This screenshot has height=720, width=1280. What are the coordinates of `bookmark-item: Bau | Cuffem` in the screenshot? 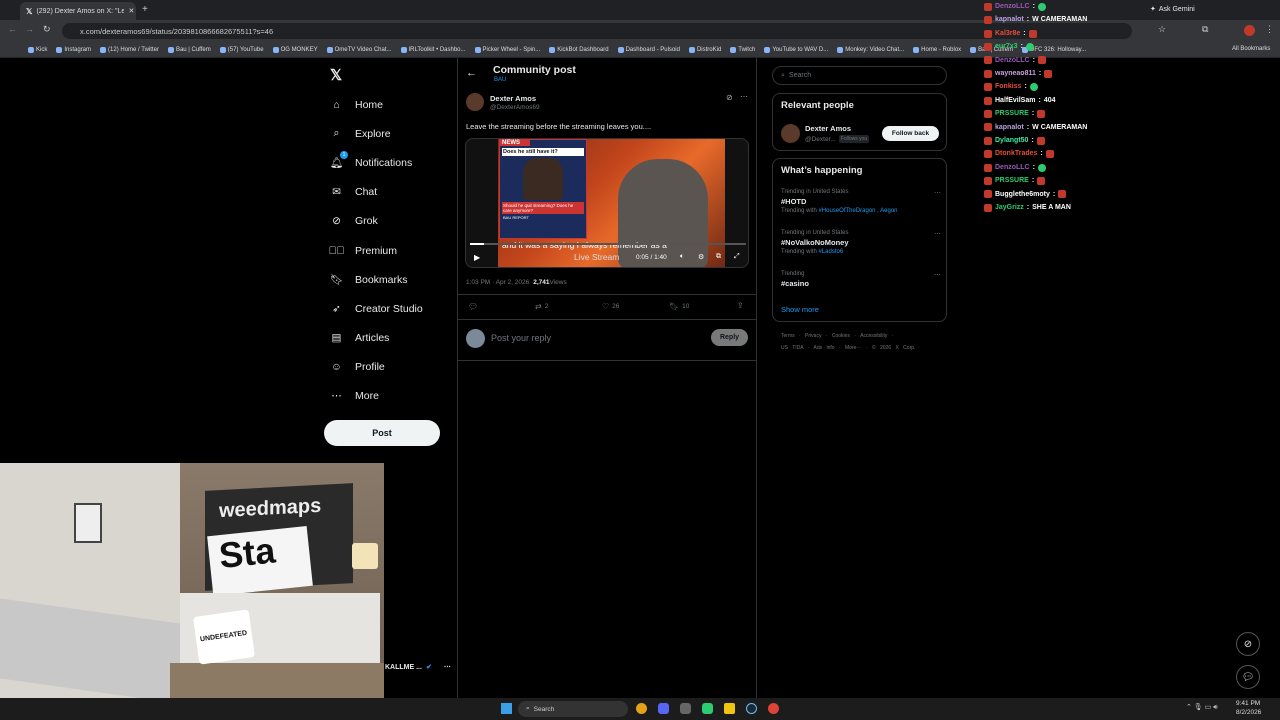 It's located at (189, 49).